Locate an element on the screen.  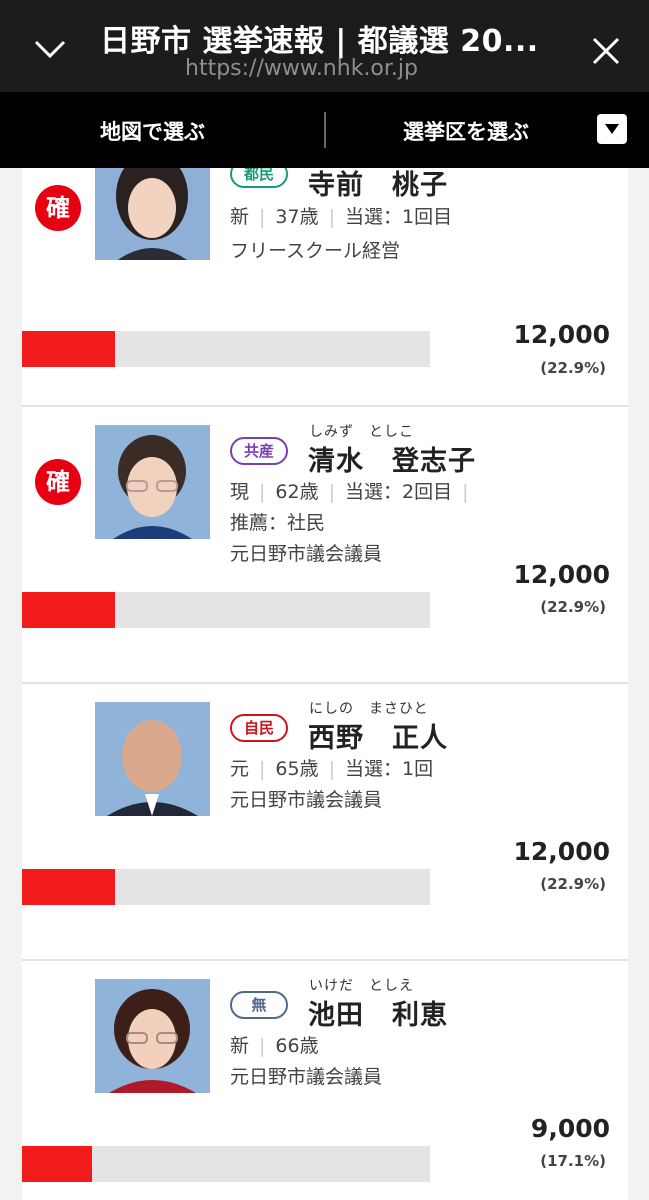
close-icon is located at coordinates (606, 51).